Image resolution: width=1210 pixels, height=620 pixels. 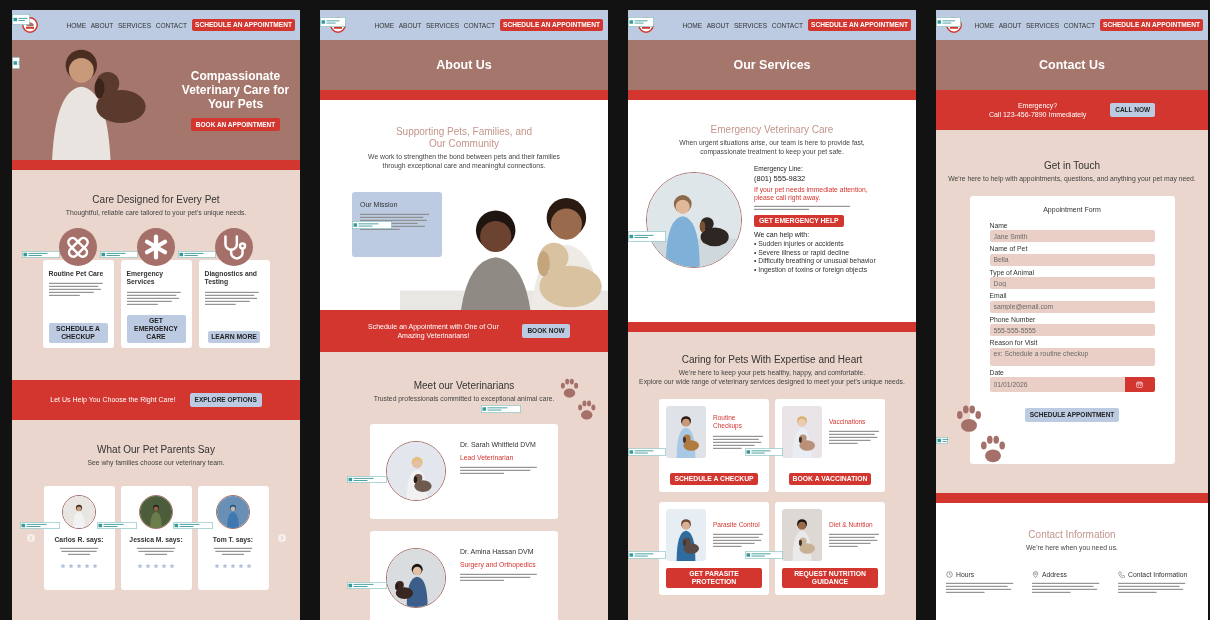 What do you see at coordinates (1072, 166) in the screenshot?
I see `section-title: Get in Touch` at bounding box center [1072, 166].